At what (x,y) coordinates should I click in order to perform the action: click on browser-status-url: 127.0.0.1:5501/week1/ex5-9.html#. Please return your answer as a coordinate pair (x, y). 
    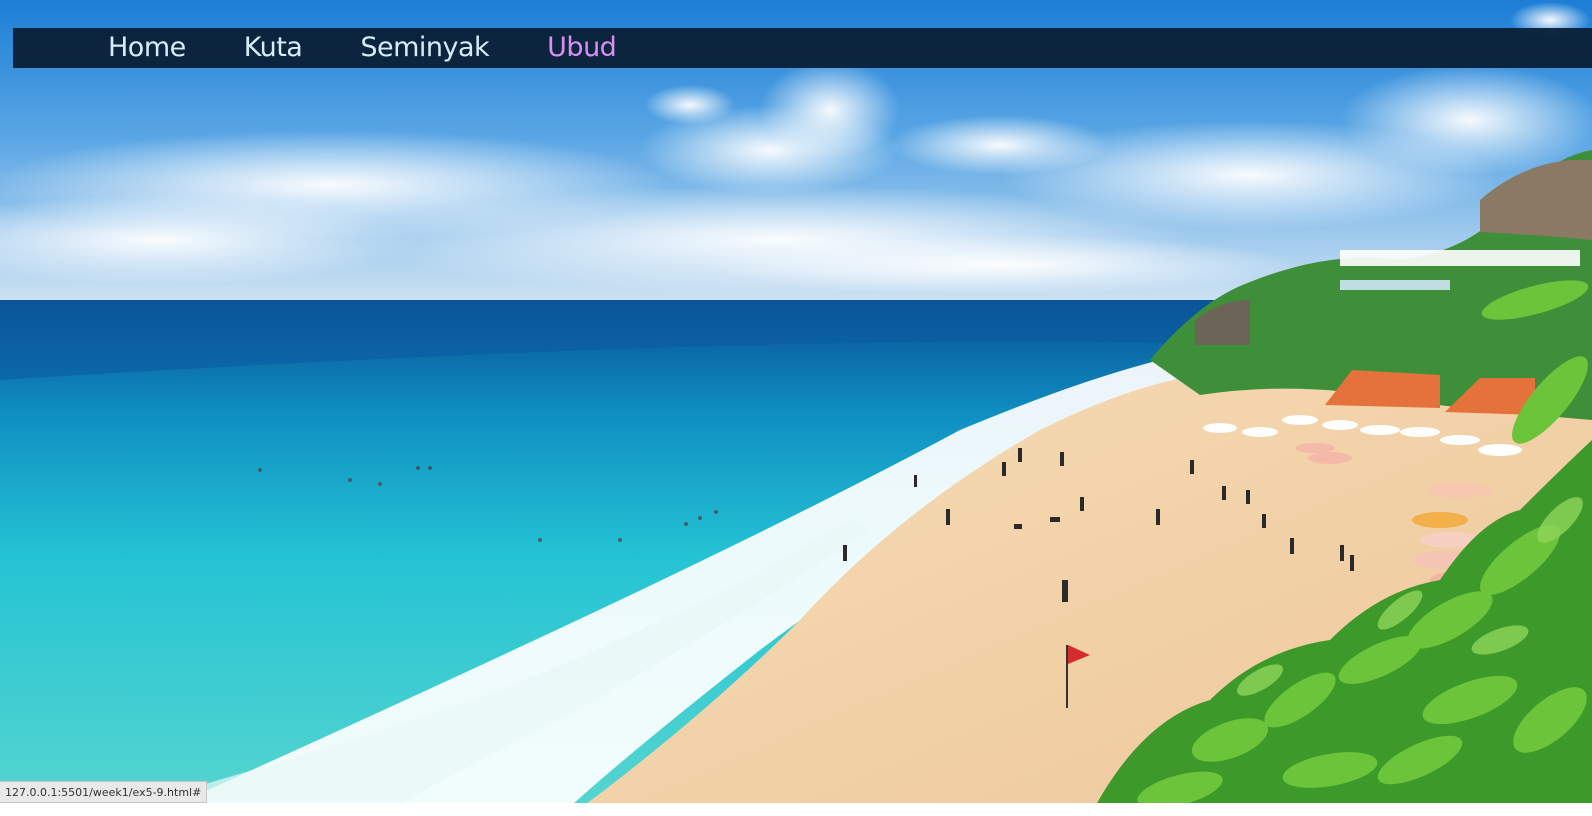
    Looking at the image, I should click on (104, 792).